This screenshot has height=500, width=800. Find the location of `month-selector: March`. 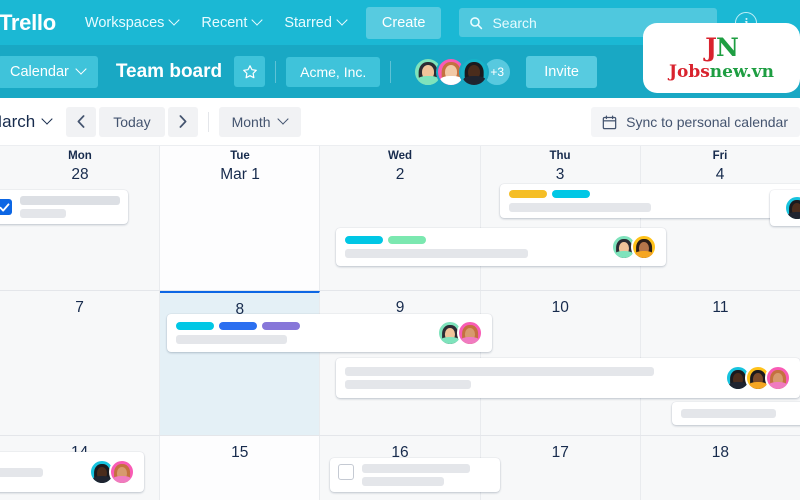

month-selector: March is located at coordinates (26, 122).